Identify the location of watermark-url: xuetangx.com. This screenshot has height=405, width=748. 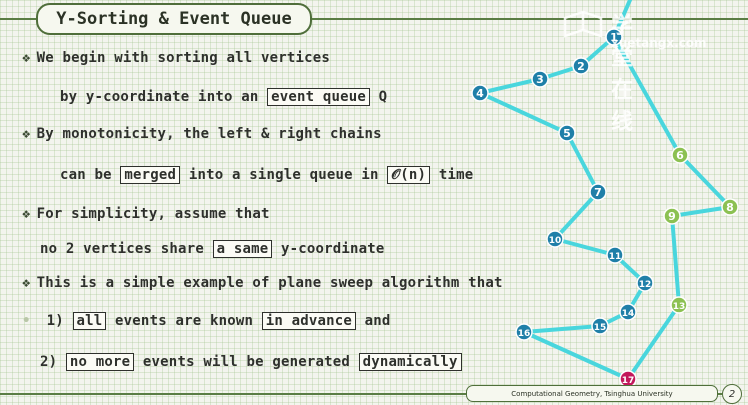
(659, 43).